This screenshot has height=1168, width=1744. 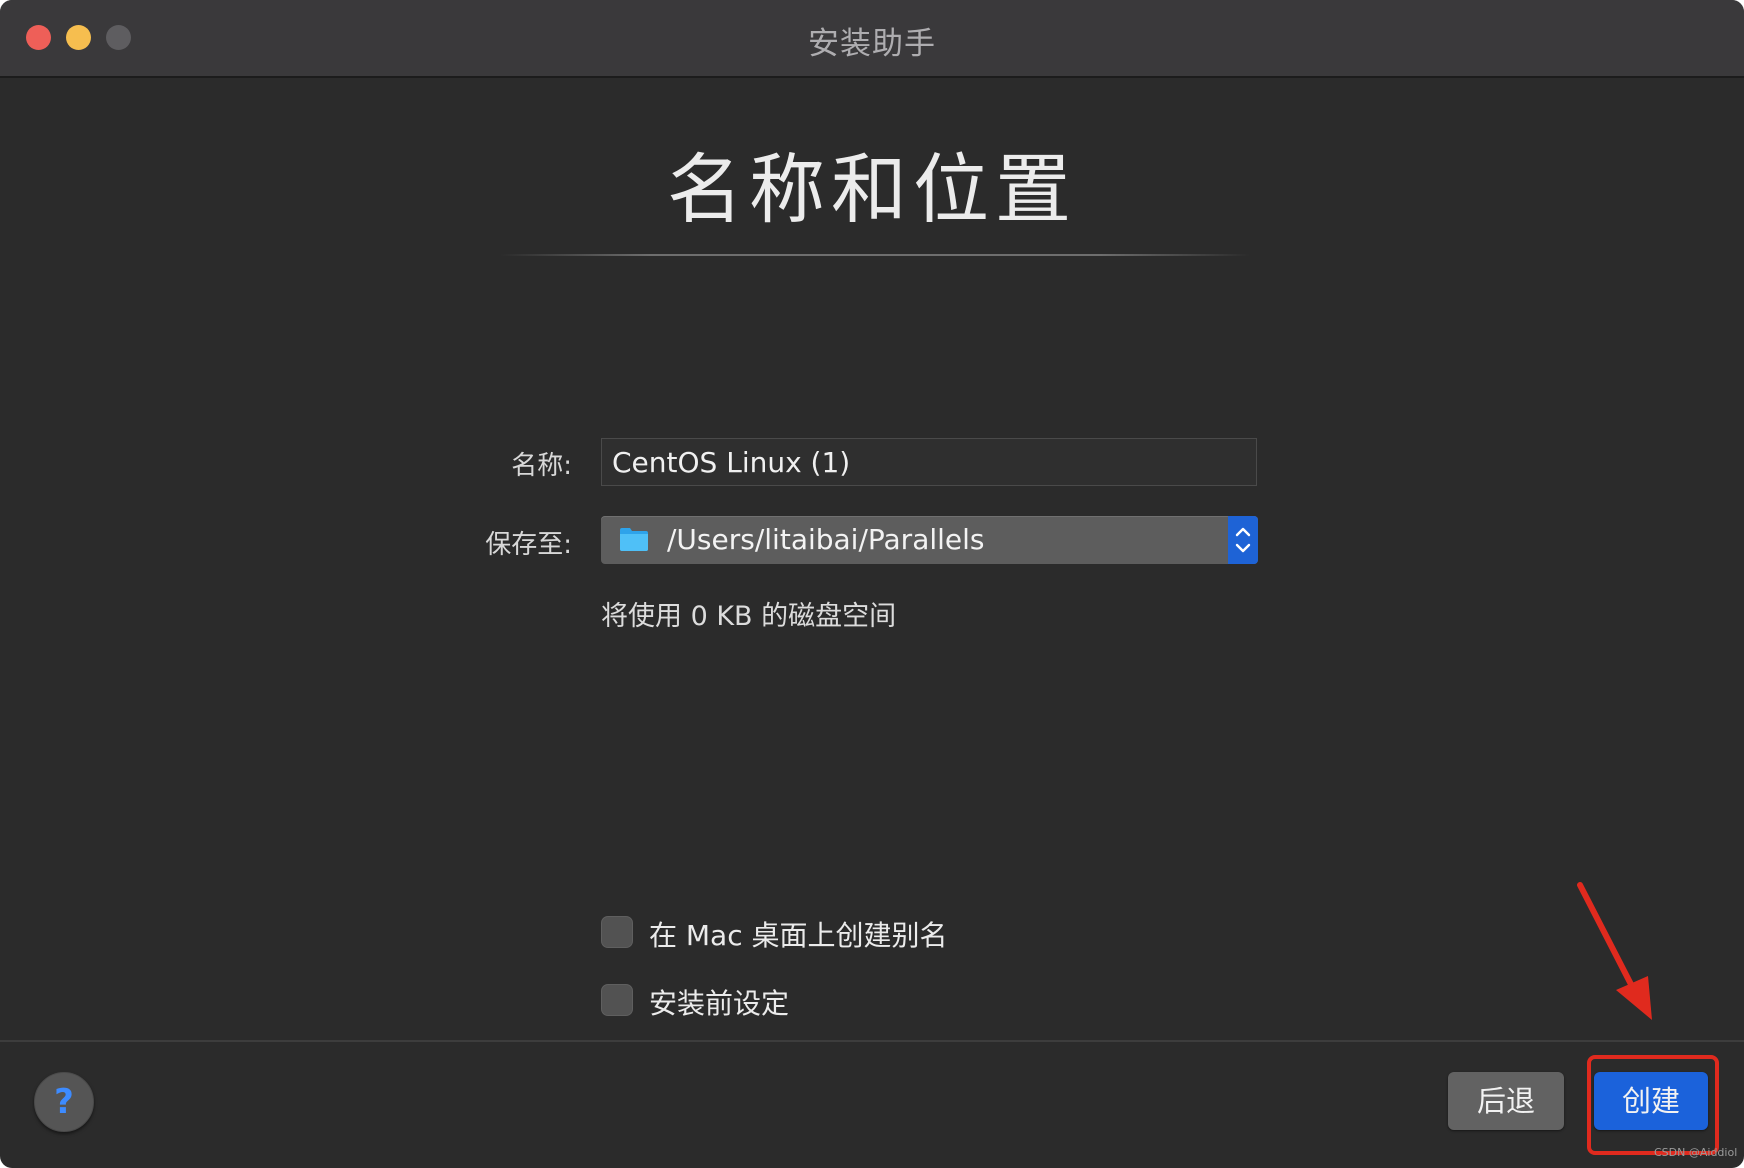 What do you see at coordinates (1653, 1105) in the screenshot?
I see `annotation-highlight-box` at bounding box center [1653, 1105].